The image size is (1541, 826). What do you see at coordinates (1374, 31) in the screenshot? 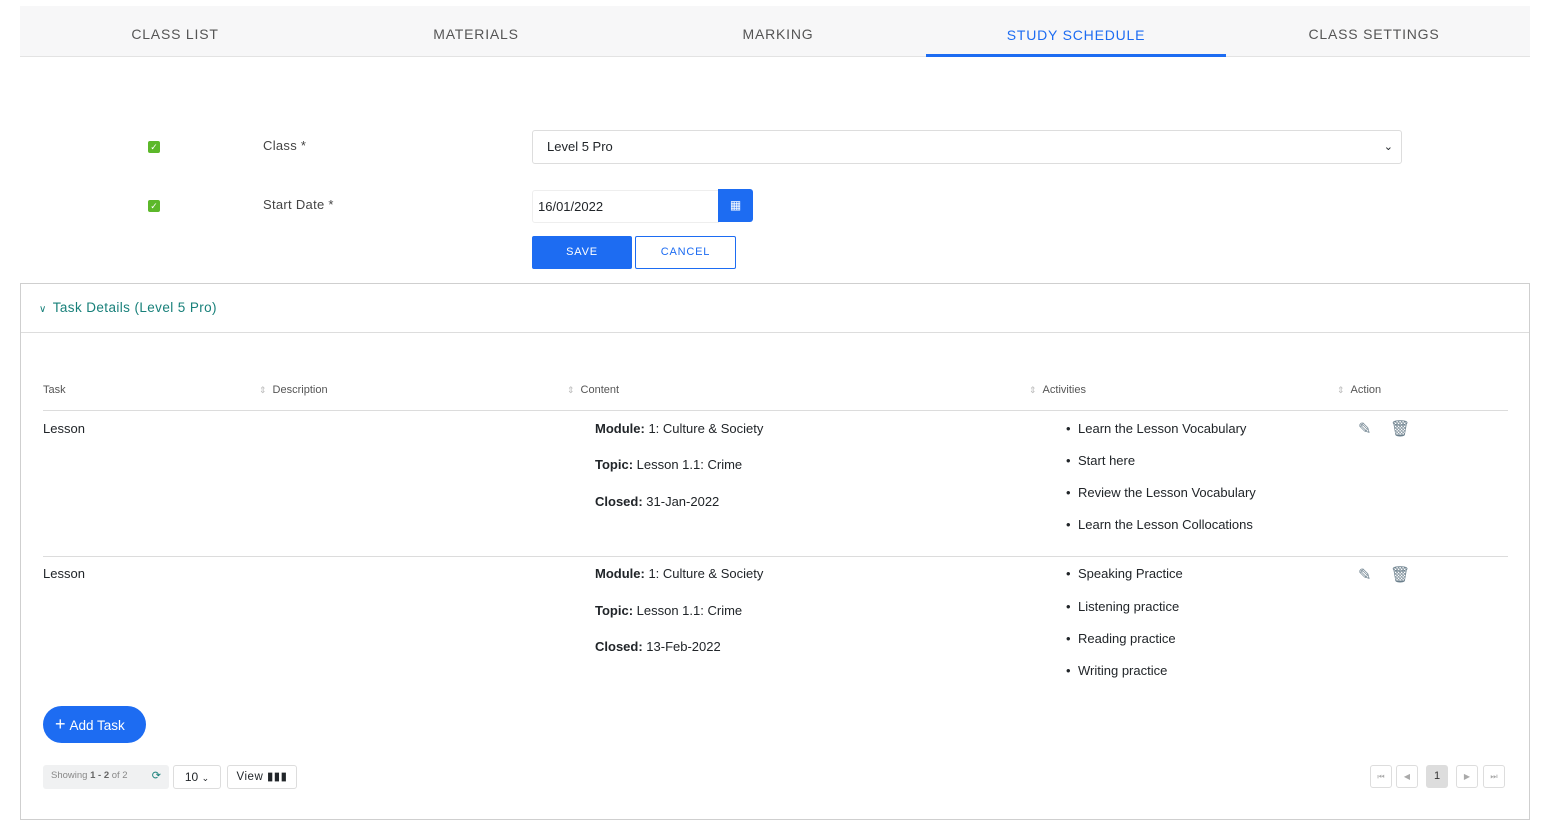
I see `tab-class-settings: CLASS SETTINGS` at bounding box center [1374, 31].